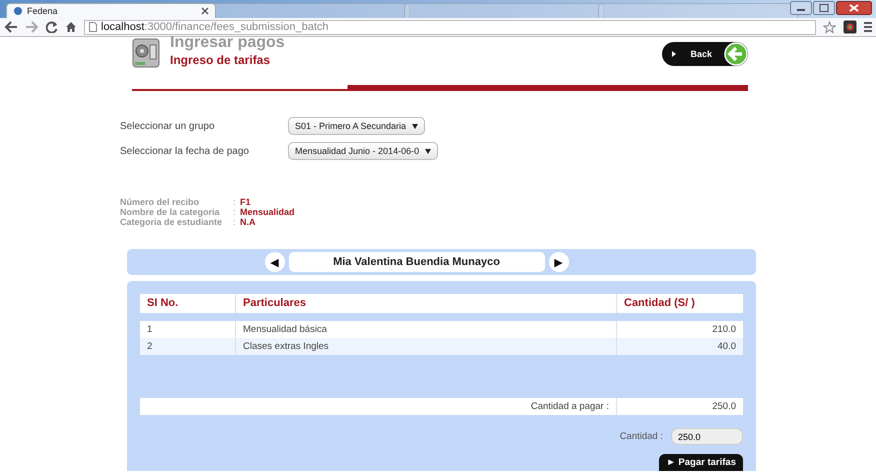  I want to click on browser-tab: Fedena, so click(111, 10).